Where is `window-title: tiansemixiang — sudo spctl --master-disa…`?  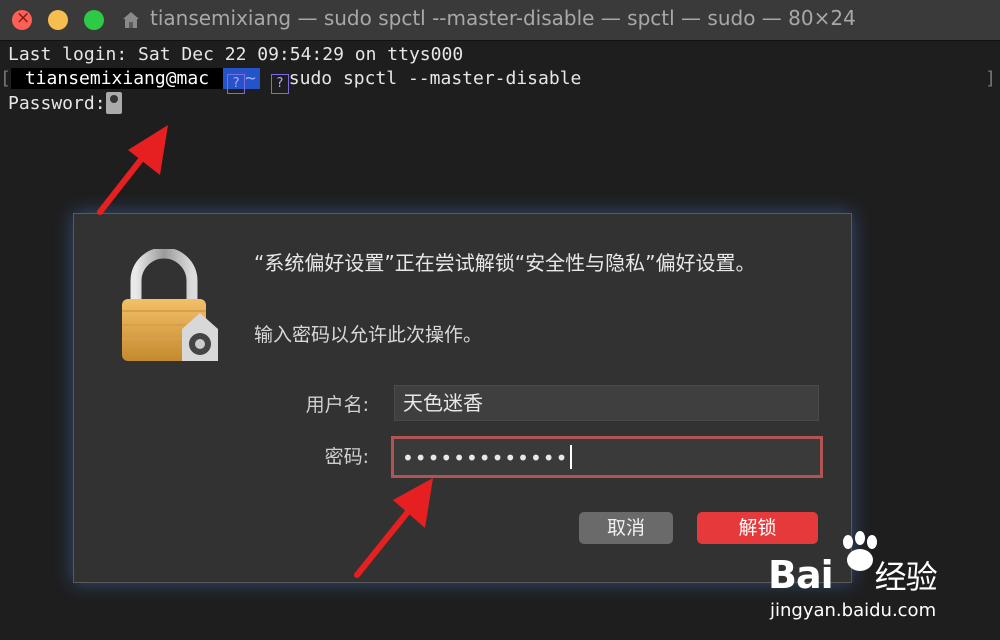
window-title: tiansemixiang — sudo spctl --master-disa… is located at coordinates (503, 18).